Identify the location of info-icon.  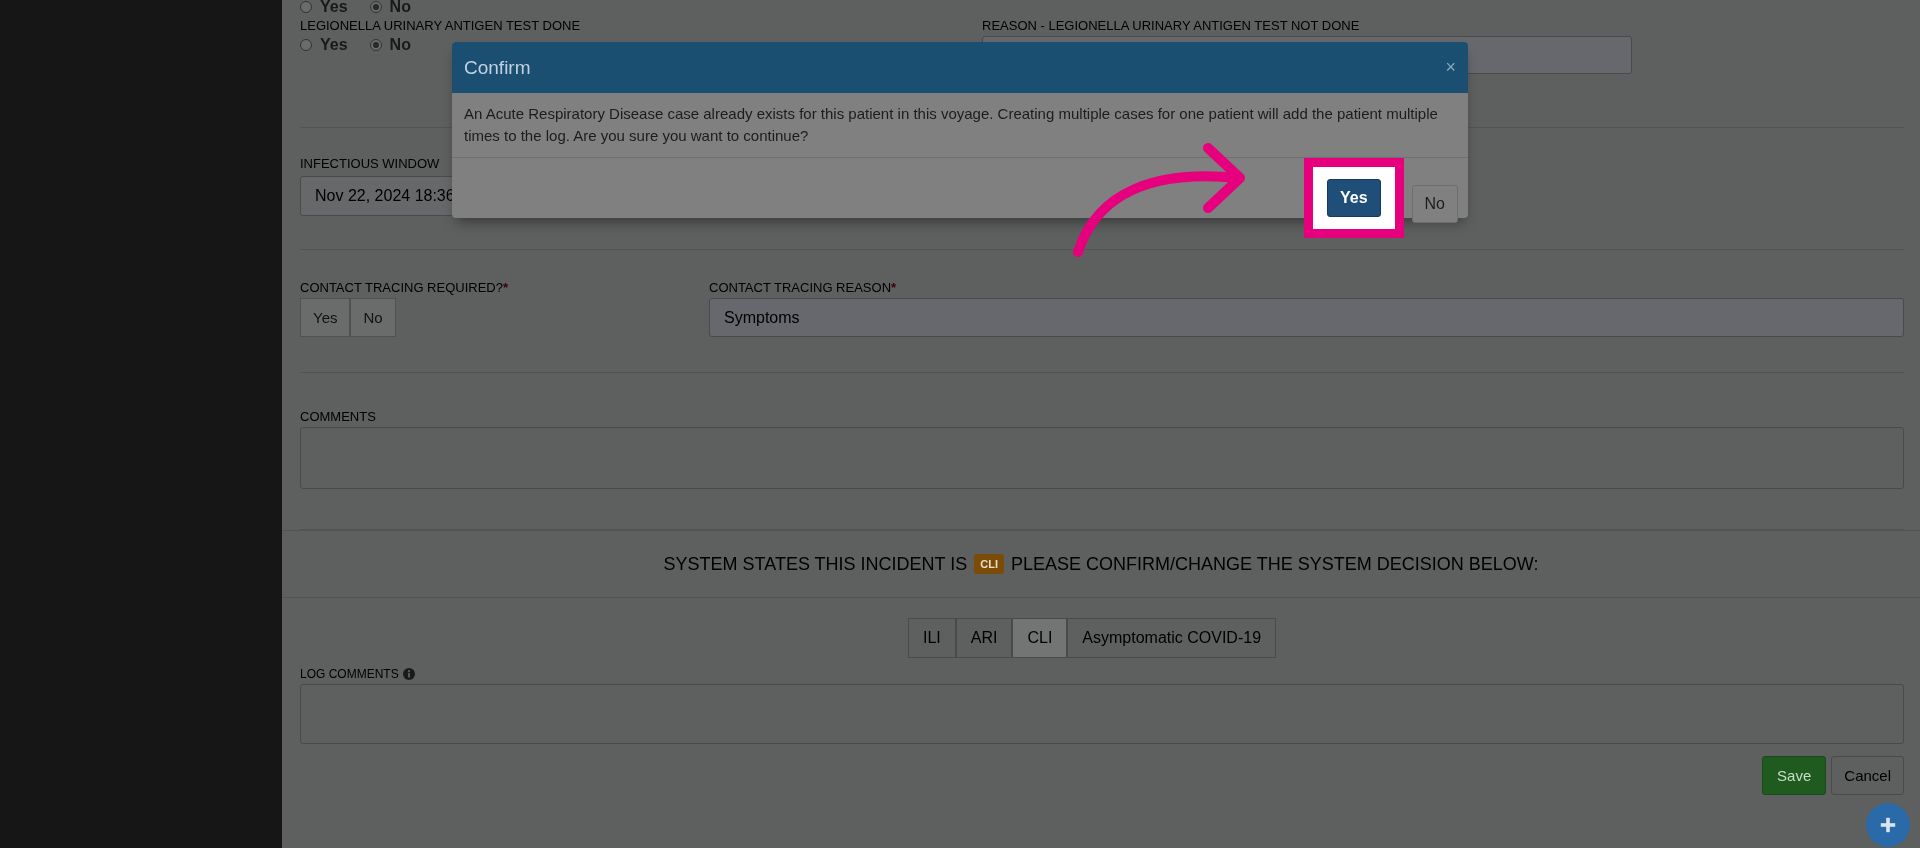
(408, 674).